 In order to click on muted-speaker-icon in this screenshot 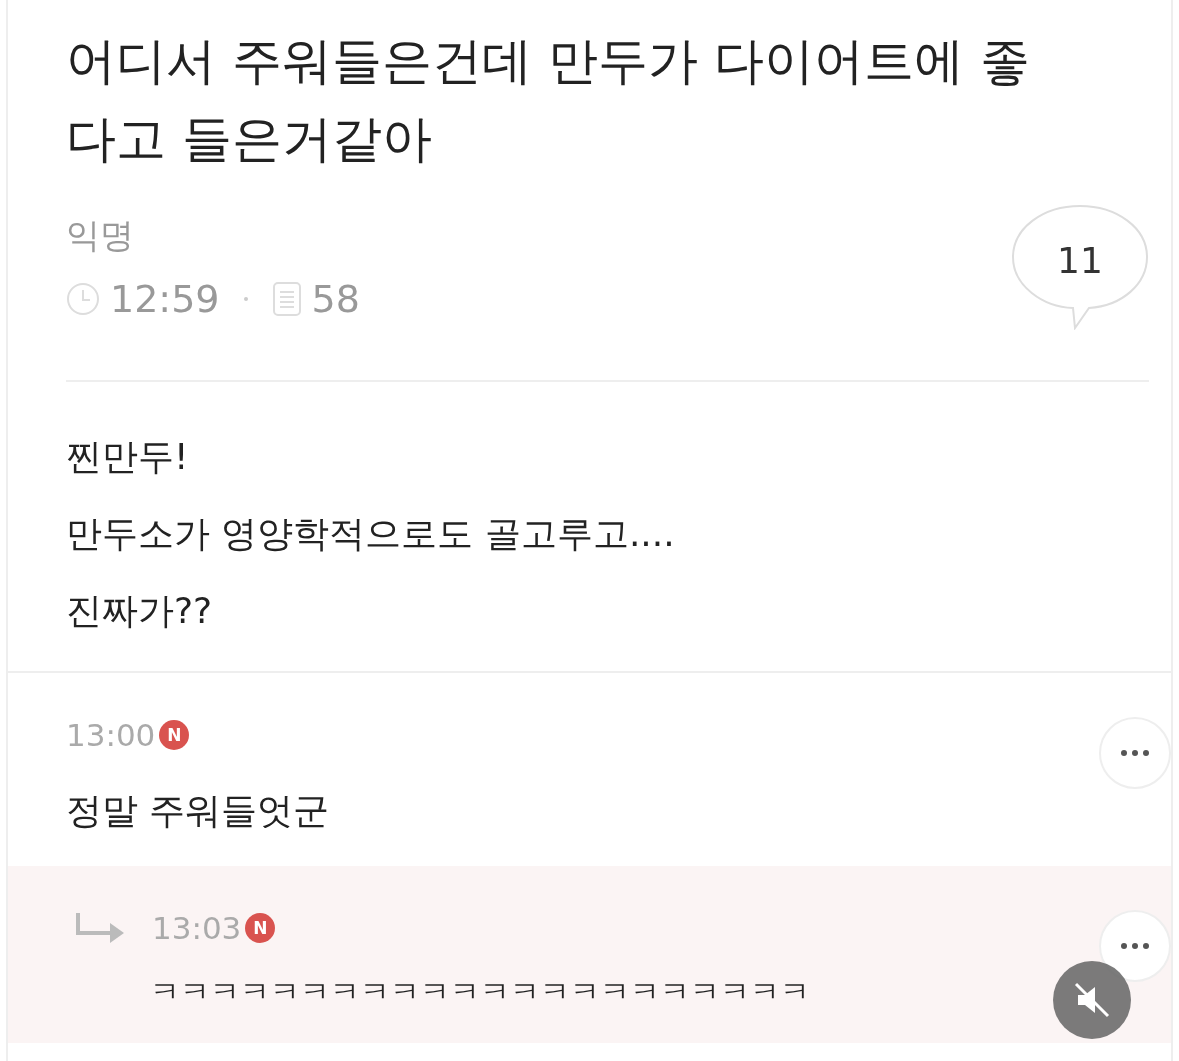, I will do `click(1092, 1000)`.